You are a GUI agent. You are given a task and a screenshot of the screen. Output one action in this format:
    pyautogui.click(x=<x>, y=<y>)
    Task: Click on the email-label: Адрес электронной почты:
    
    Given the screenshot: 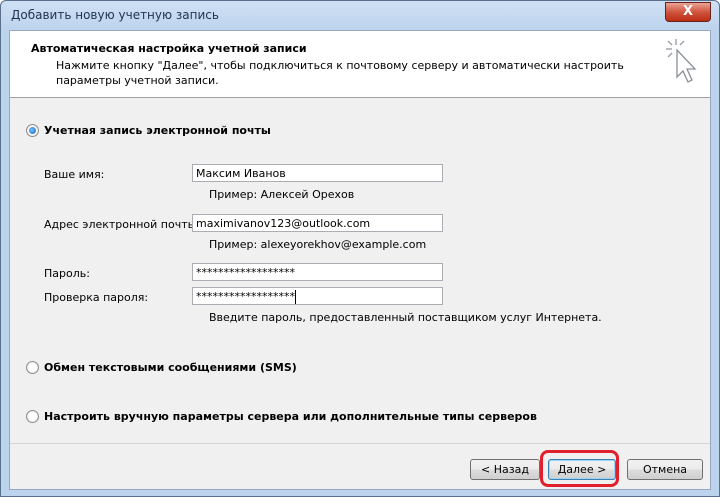 What is the action you would take?
    pyautogui.click(x=122, y=224)
    